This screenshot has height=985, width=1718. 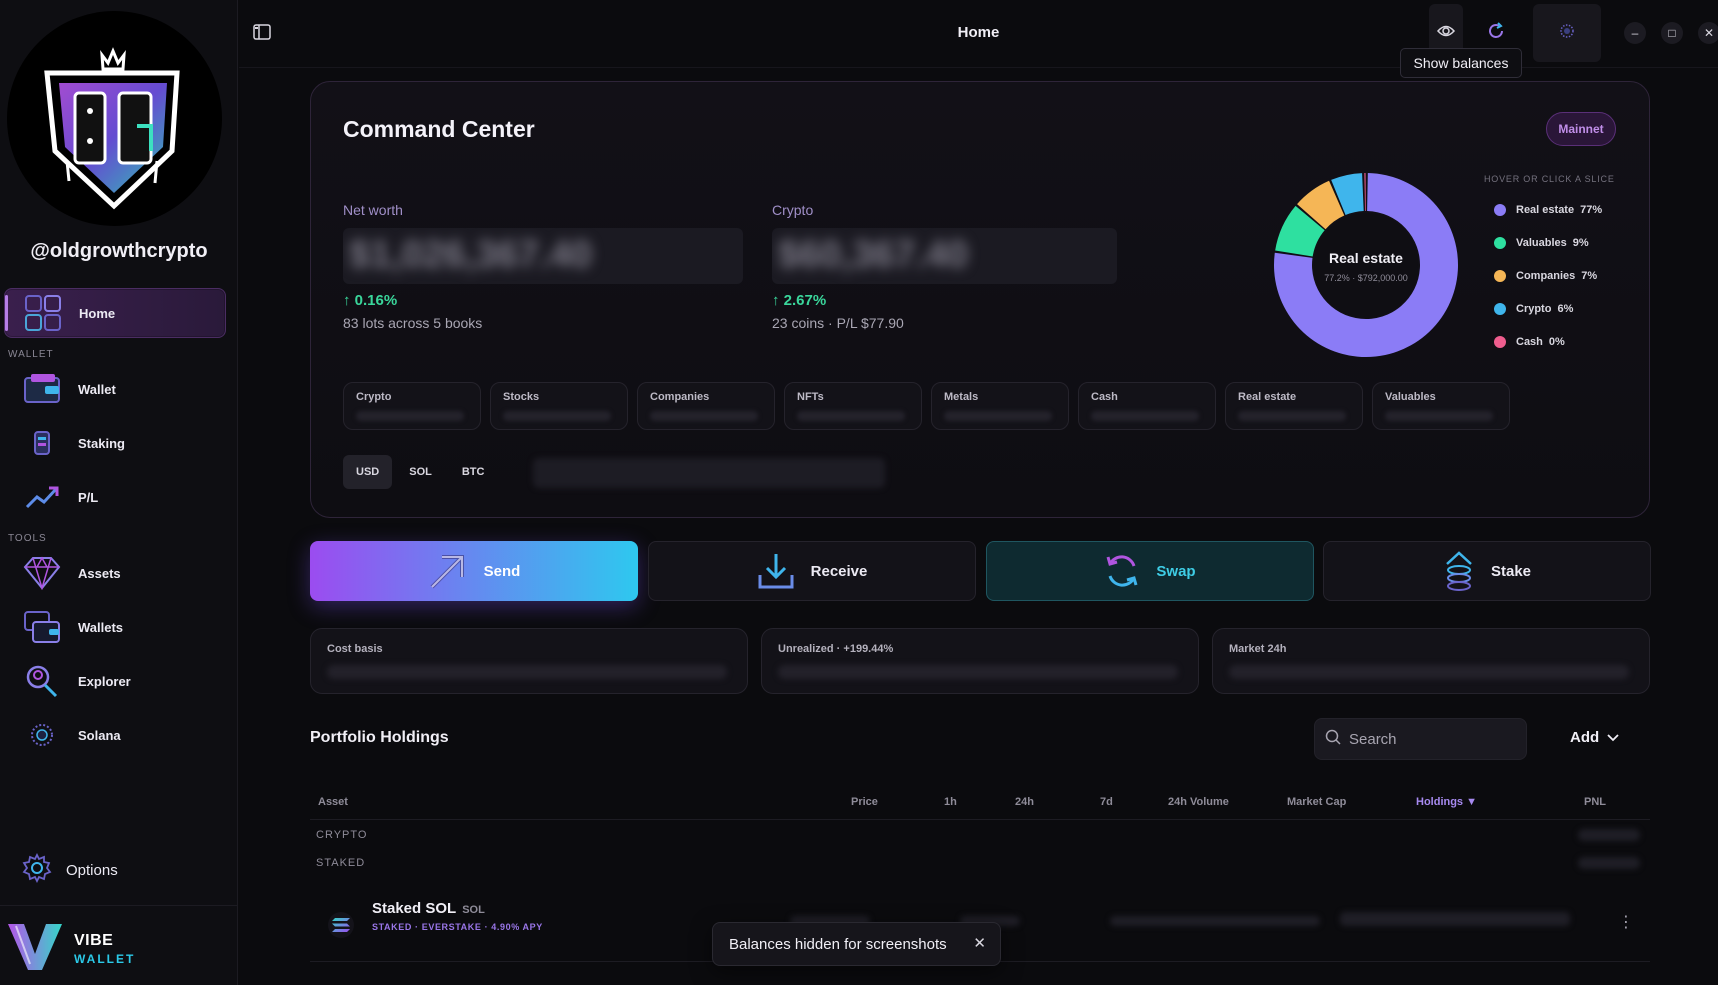 What do you see at coordinates (961, 397) in the screenshot?
I see `category-chip-label: Metals` at bounding box center [961, 397].